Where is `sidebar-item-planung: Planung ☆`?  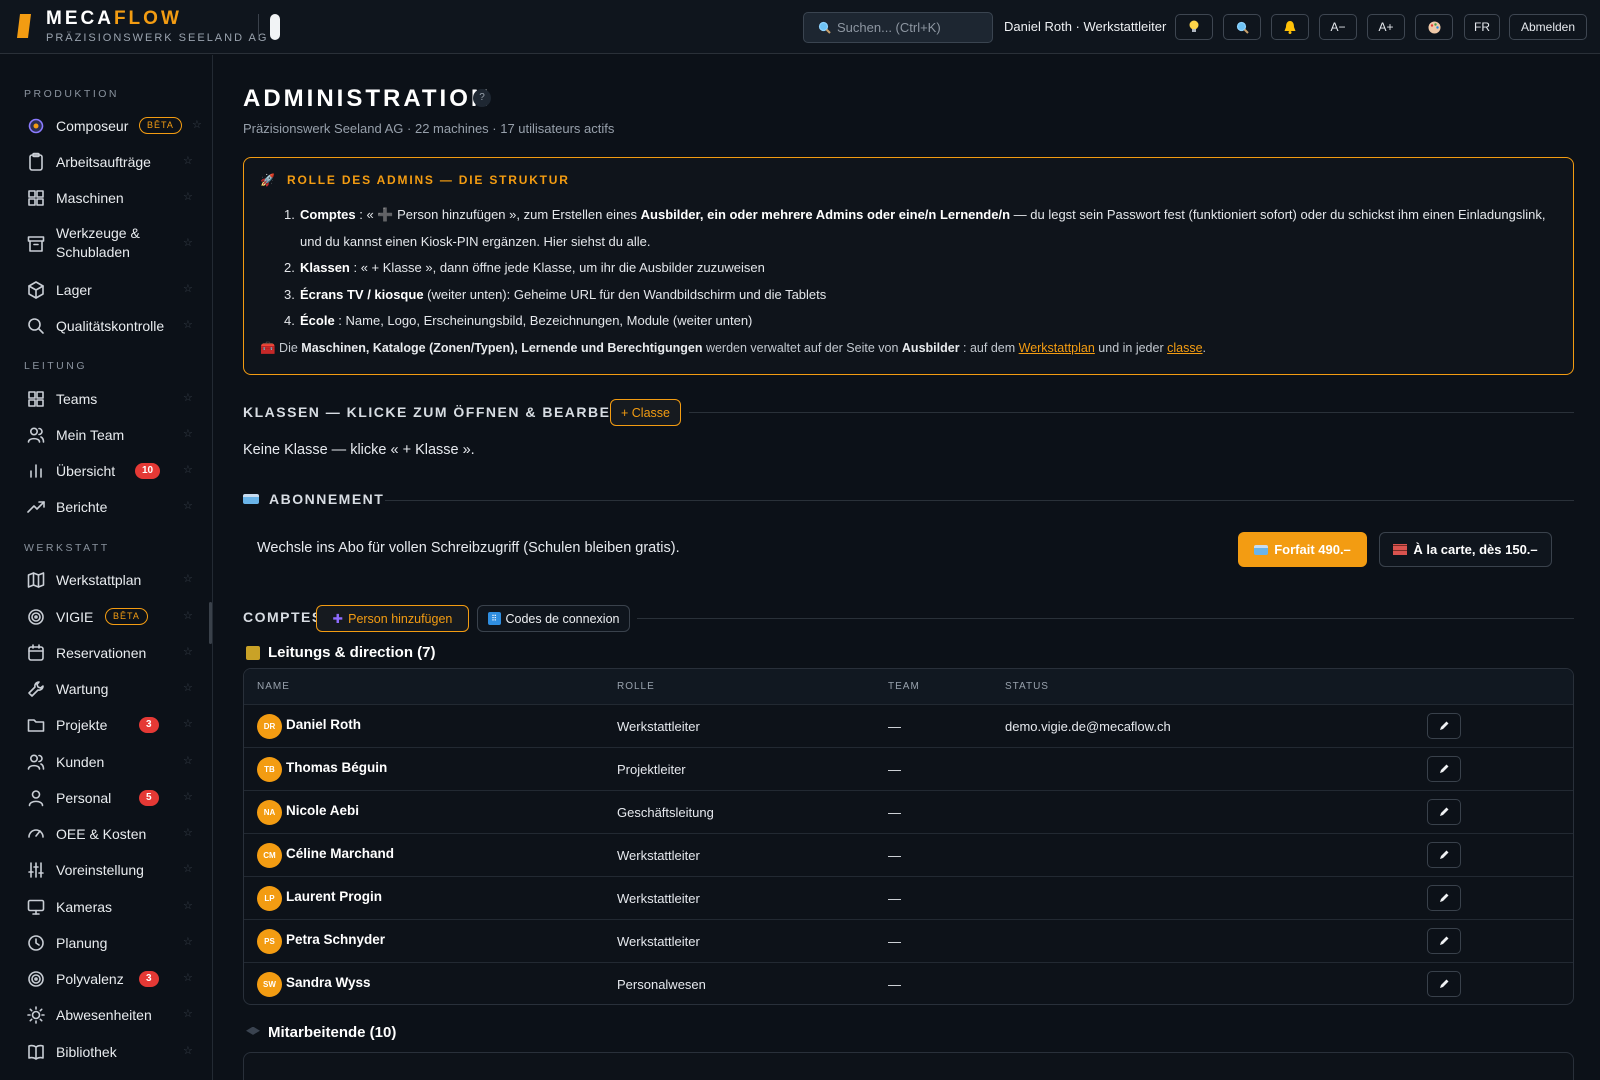
sidebar-item-planung: Planung ☆ is located at coordinates (106, 943).